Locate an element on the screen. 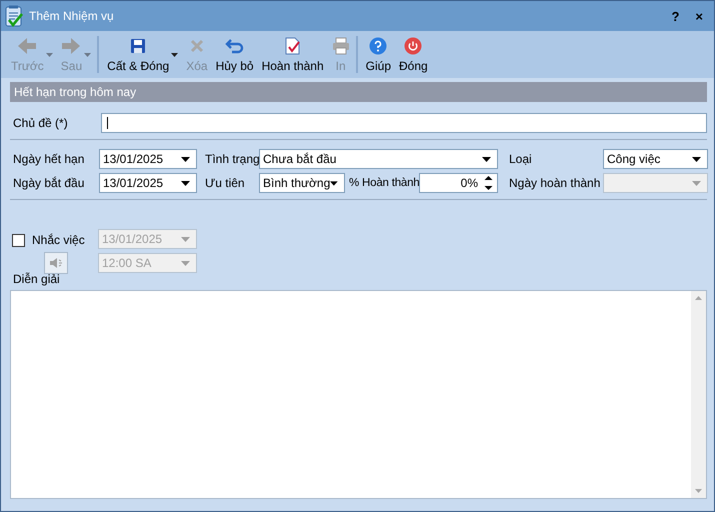 Image resolution: width=715 pixels, height=512 pixels. toolbar-button: Hủy bỏ is located at coordinates (235, 54).